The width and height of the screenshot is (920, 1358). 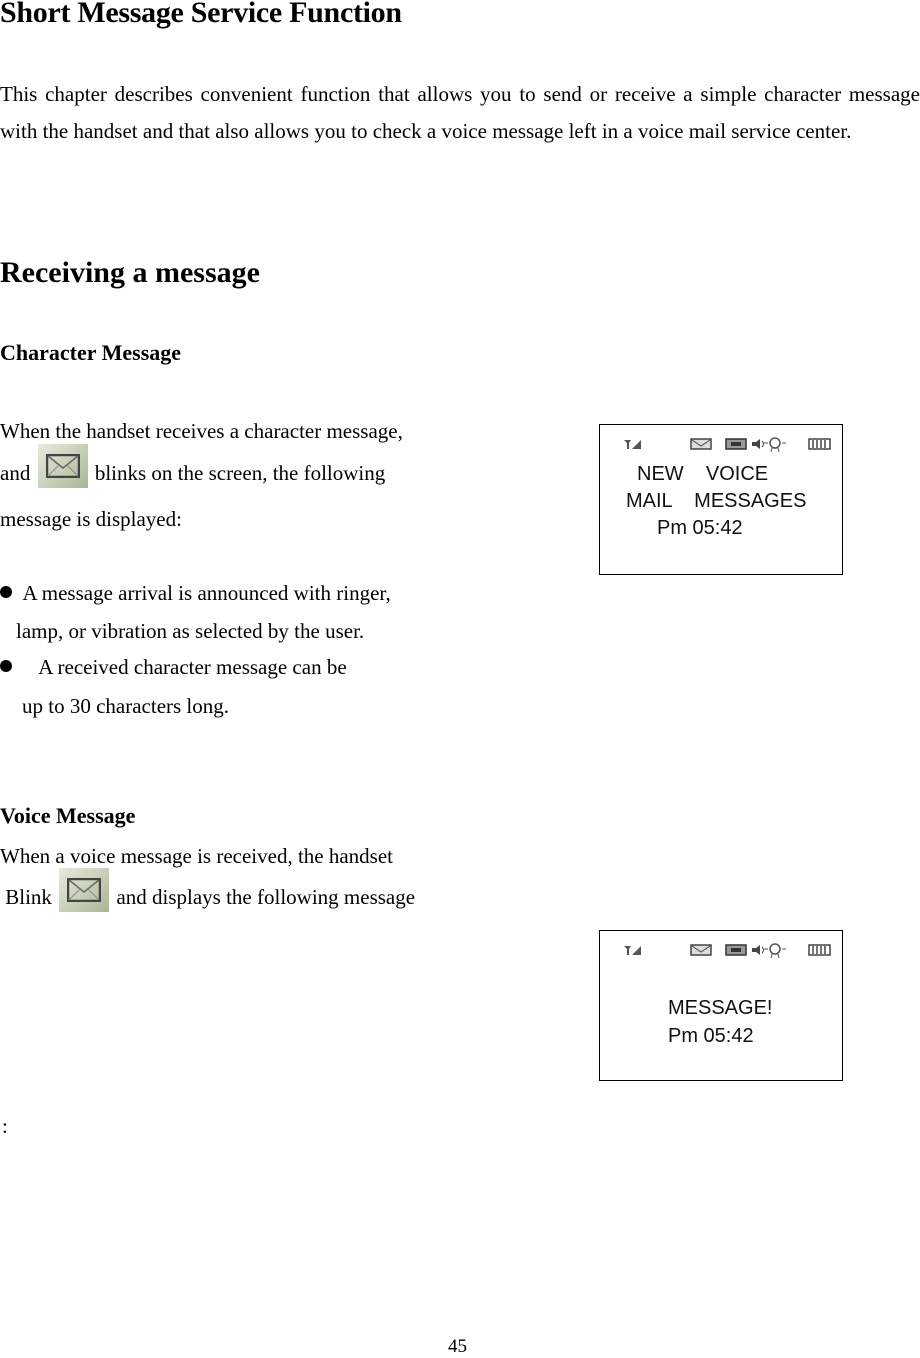 What do you see at coordinates (130, 272) in the screenshot?
I see `section-heading: Receiving a message` at bounding box center [130, 272].